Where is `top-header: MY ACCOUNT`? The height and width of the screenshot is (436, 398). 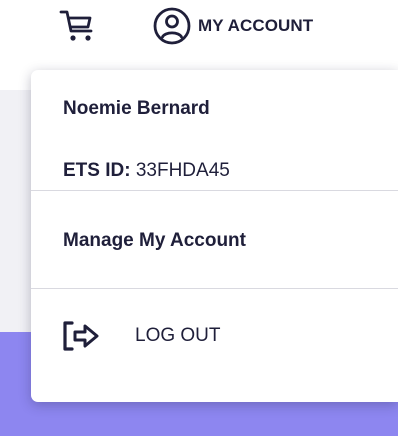 top-header: MY ACCOUNT is located at coordinates (199, 31).